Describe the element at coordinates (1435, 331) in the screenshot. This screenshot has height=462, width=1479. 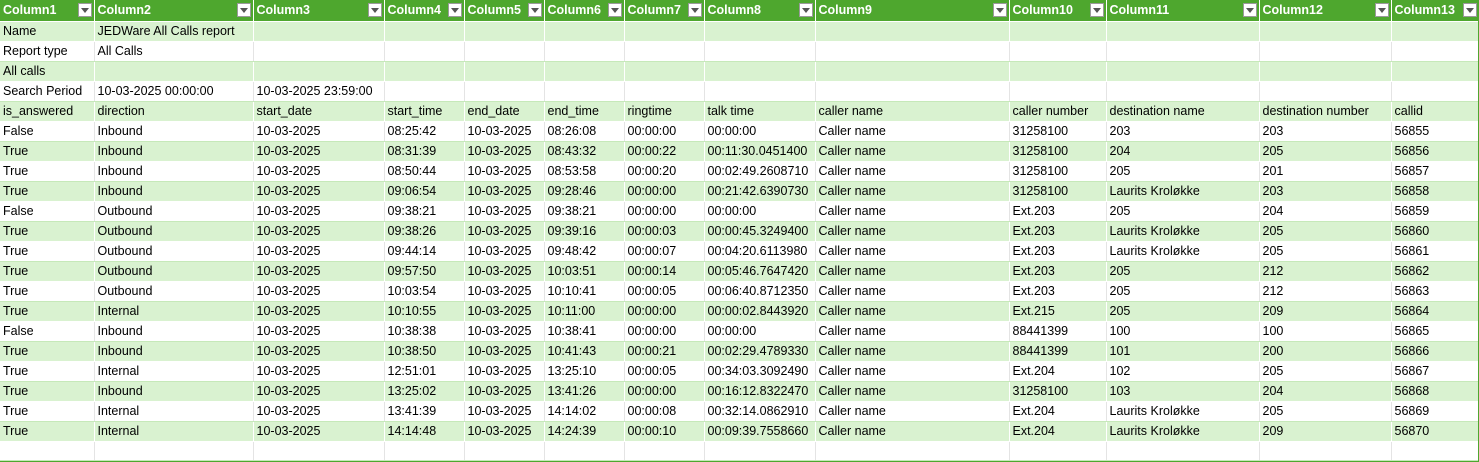
I see `table-cell: 56865` at that location.